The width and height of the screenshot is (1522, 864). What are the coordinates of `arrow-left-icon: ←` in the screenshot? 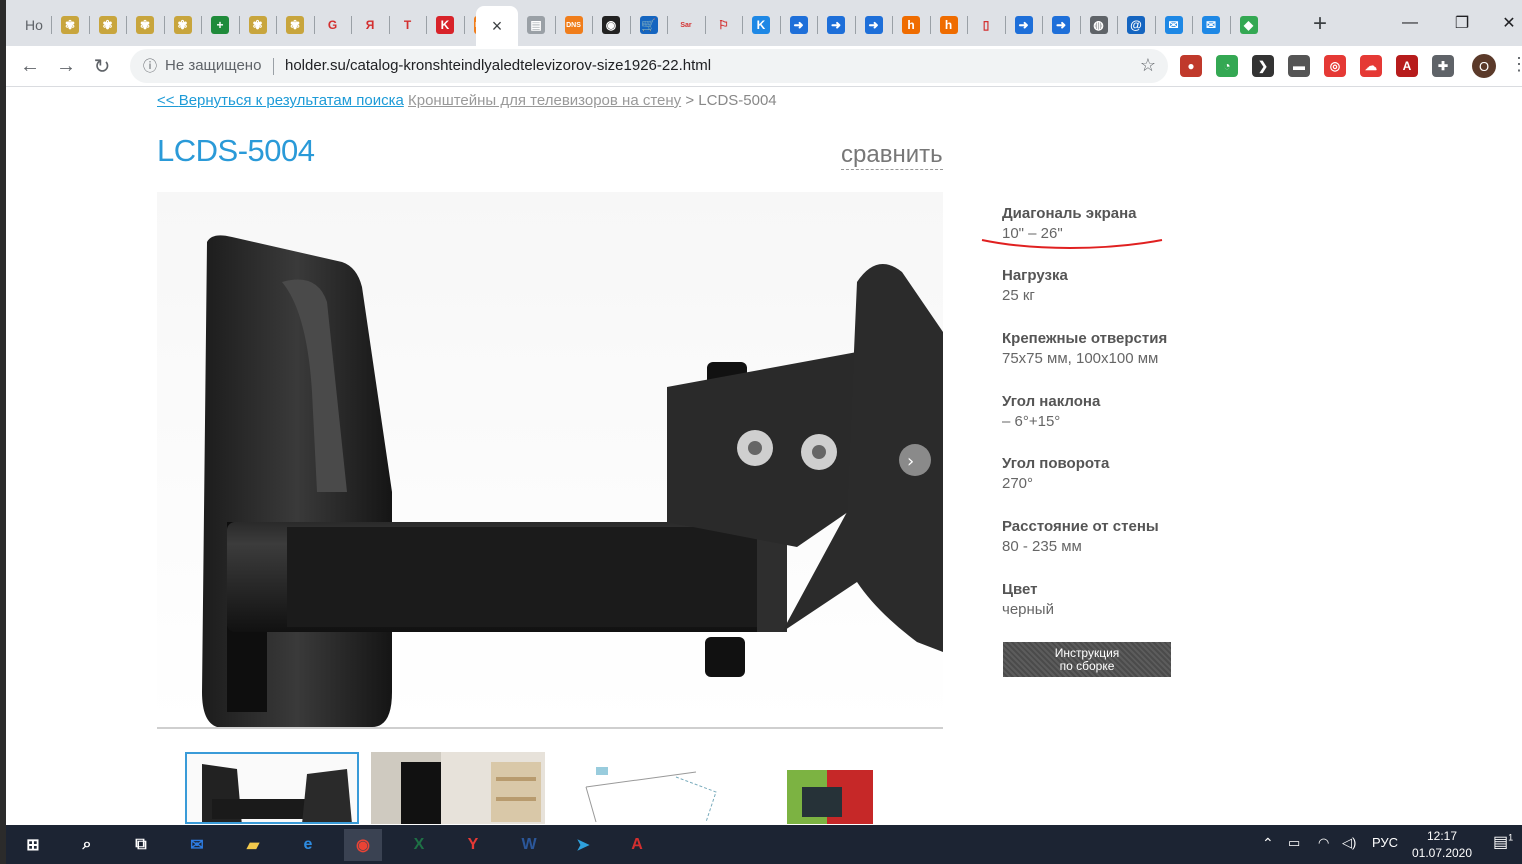 It's located at (30, 65).